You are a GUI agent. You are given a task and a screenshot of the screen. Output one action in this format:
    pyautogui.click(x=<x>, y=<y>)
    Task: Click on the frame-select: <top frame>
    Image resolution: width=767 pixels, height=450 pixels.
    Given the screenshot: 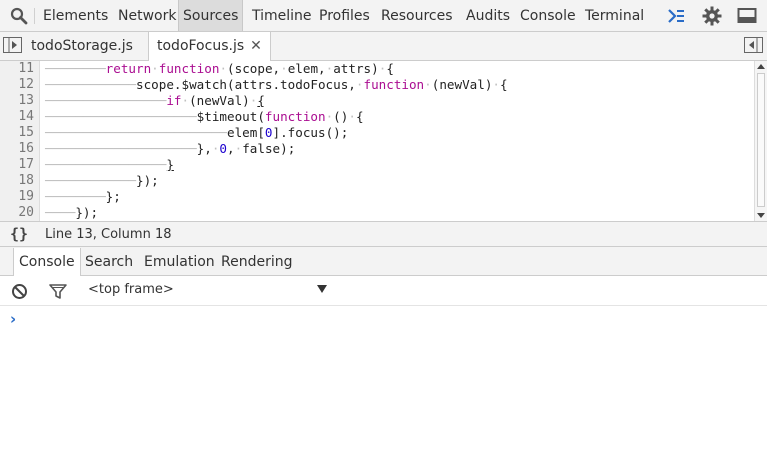 What is the action you would take?
    pyautogui.click(x=208, y=291)
    